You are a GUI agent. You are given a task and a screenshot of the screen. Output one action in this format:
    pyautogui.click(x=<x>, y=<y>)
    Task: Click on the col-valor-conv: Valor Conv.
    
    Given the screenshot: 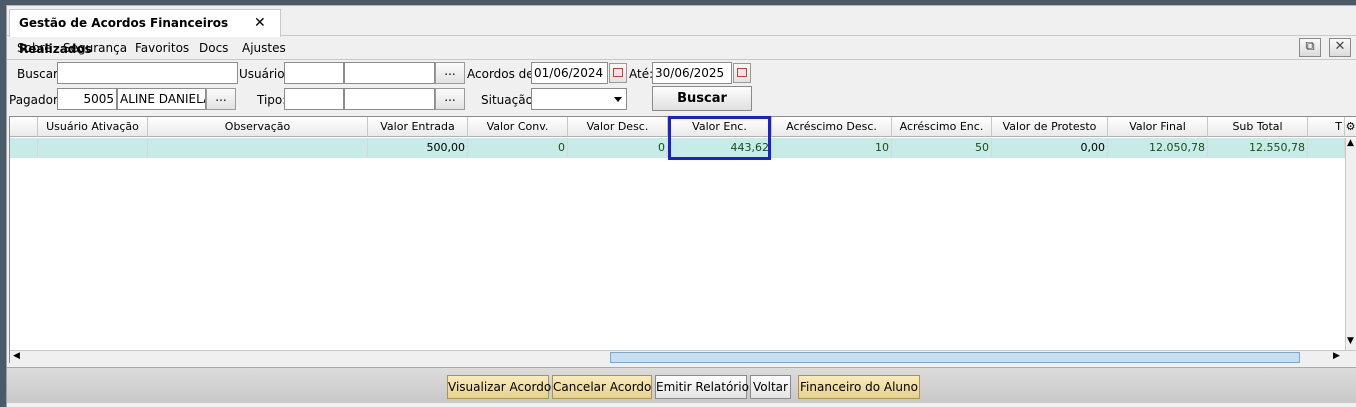 What is the action you would take?
    pyautogui.click(x=518, y=127)
    